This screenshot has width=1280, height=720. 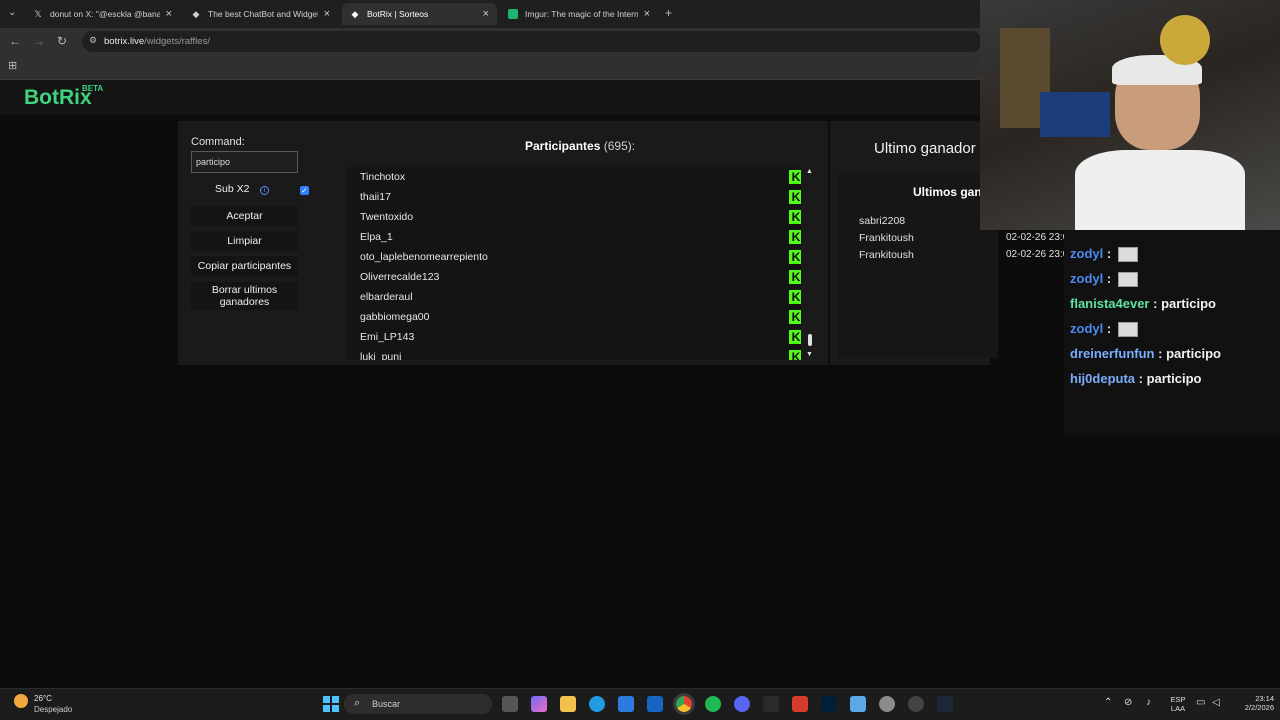 I want to click on scroll-thumb, so click(x=810, y=340).